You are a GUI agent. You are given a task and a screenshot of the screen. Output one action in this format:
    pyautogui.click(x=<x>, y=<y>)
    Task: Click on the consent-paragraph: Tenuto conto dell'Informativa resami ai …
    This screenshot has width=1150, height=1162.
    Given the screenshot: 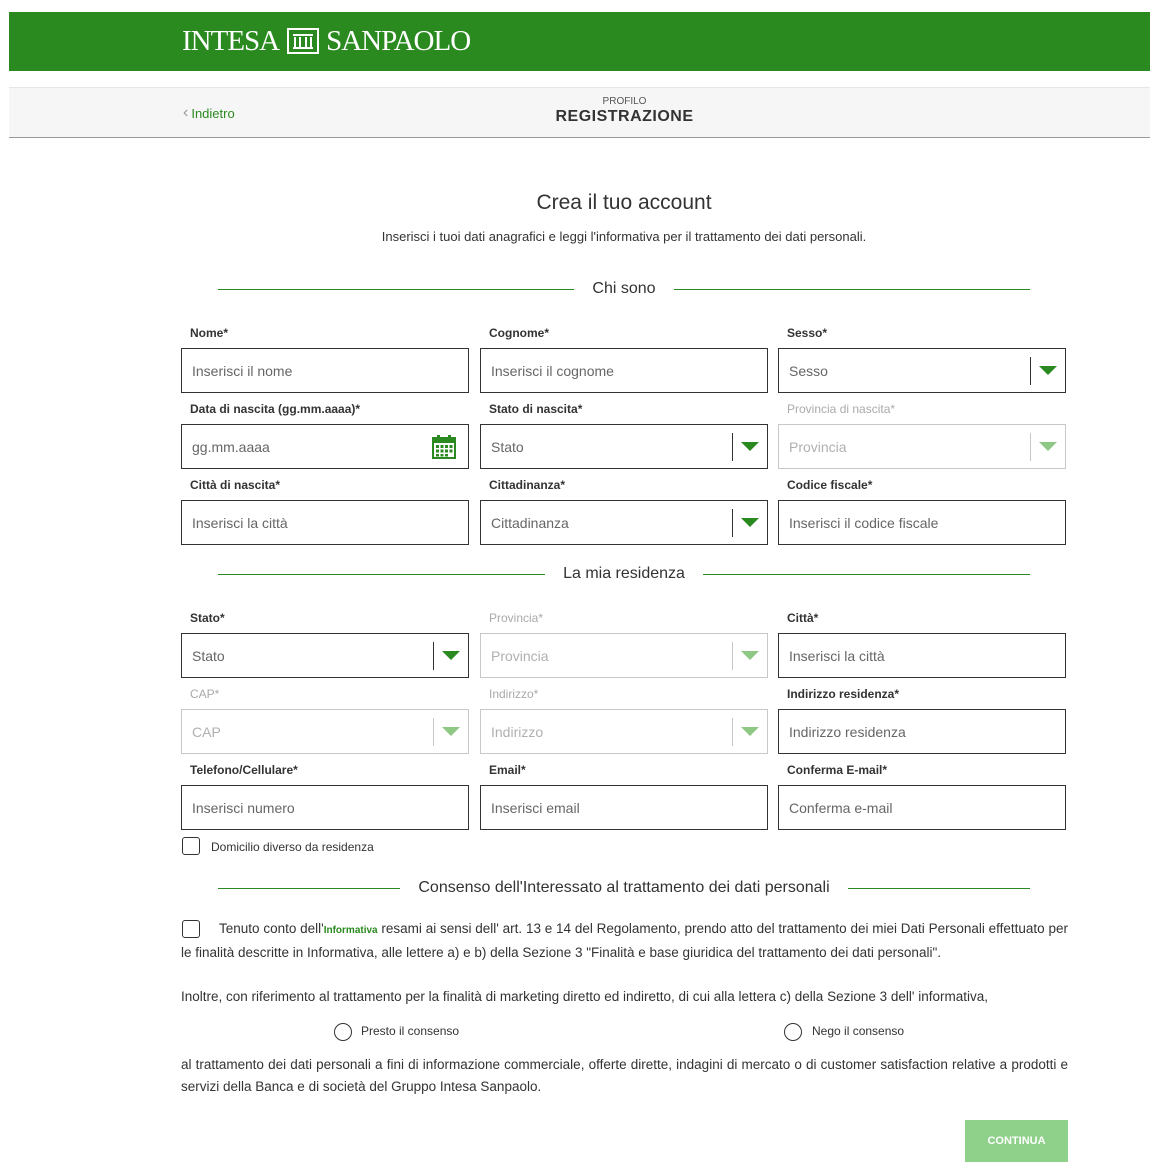 What is the action you would take?
    pyautogui.click(x=624, y=940)
    